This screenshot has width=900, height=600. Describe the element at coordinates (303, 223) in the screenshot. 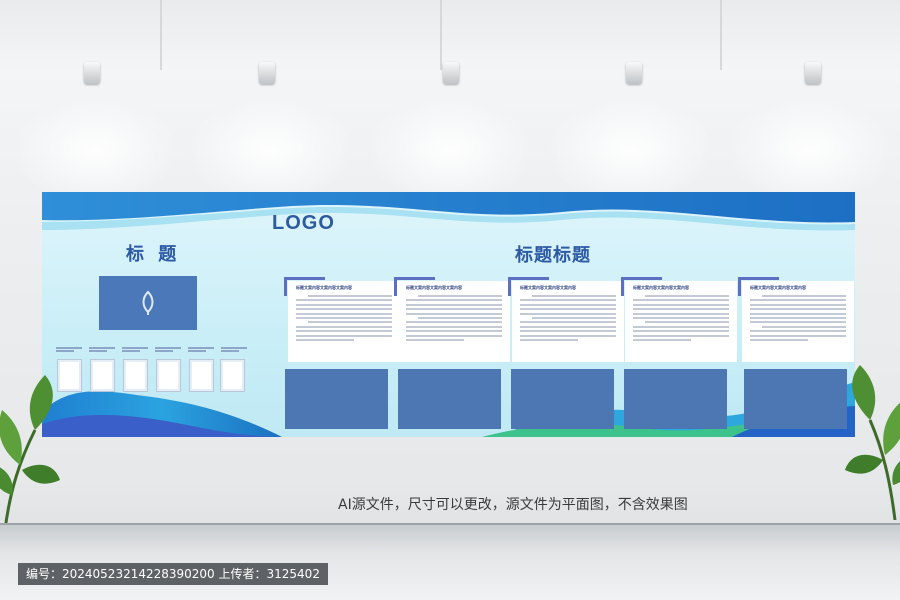

I see `logo: LOGO` at that location.